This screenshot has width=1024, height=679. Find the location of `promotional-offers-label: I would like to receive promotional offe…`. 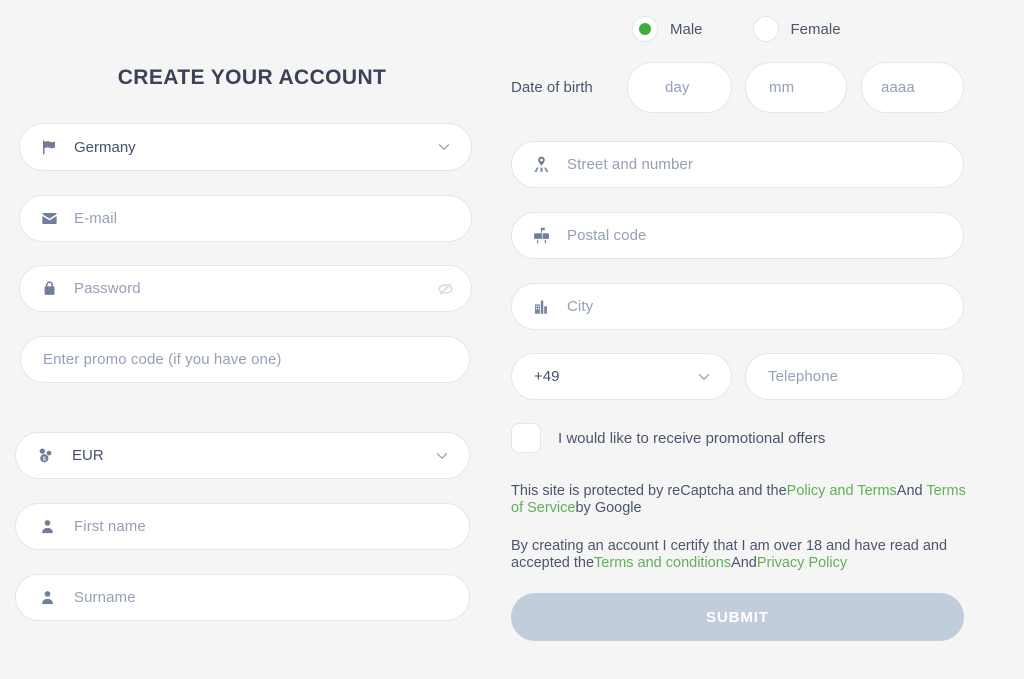

promotional-offers-label: I would like to receive promotional offe… is located at coordinates (692, 438).